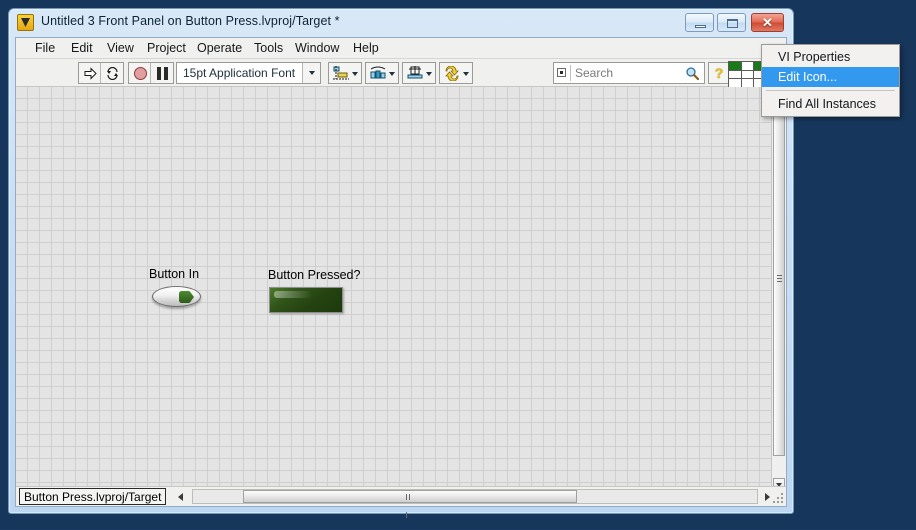  What do you see at coordinates (415, 72) in the screenshot?
I see `resize-objects-icon` at bounding box center [415, 72].